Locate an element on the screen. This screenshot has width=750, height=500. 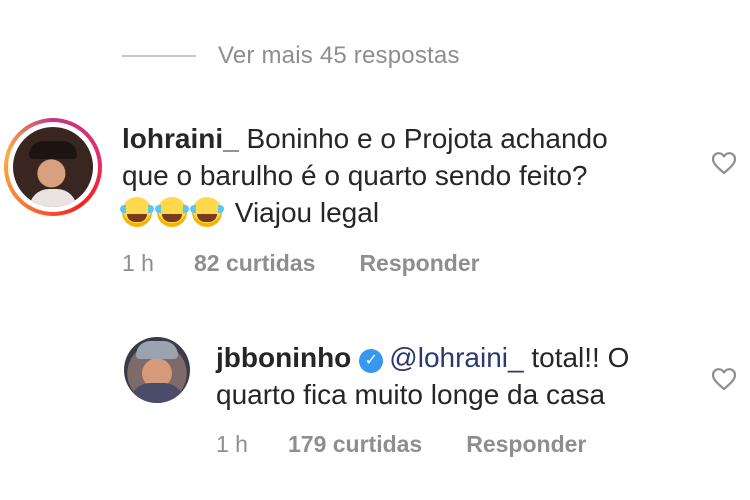
comment-username: jbboninho is located at coordinates (283, 357).